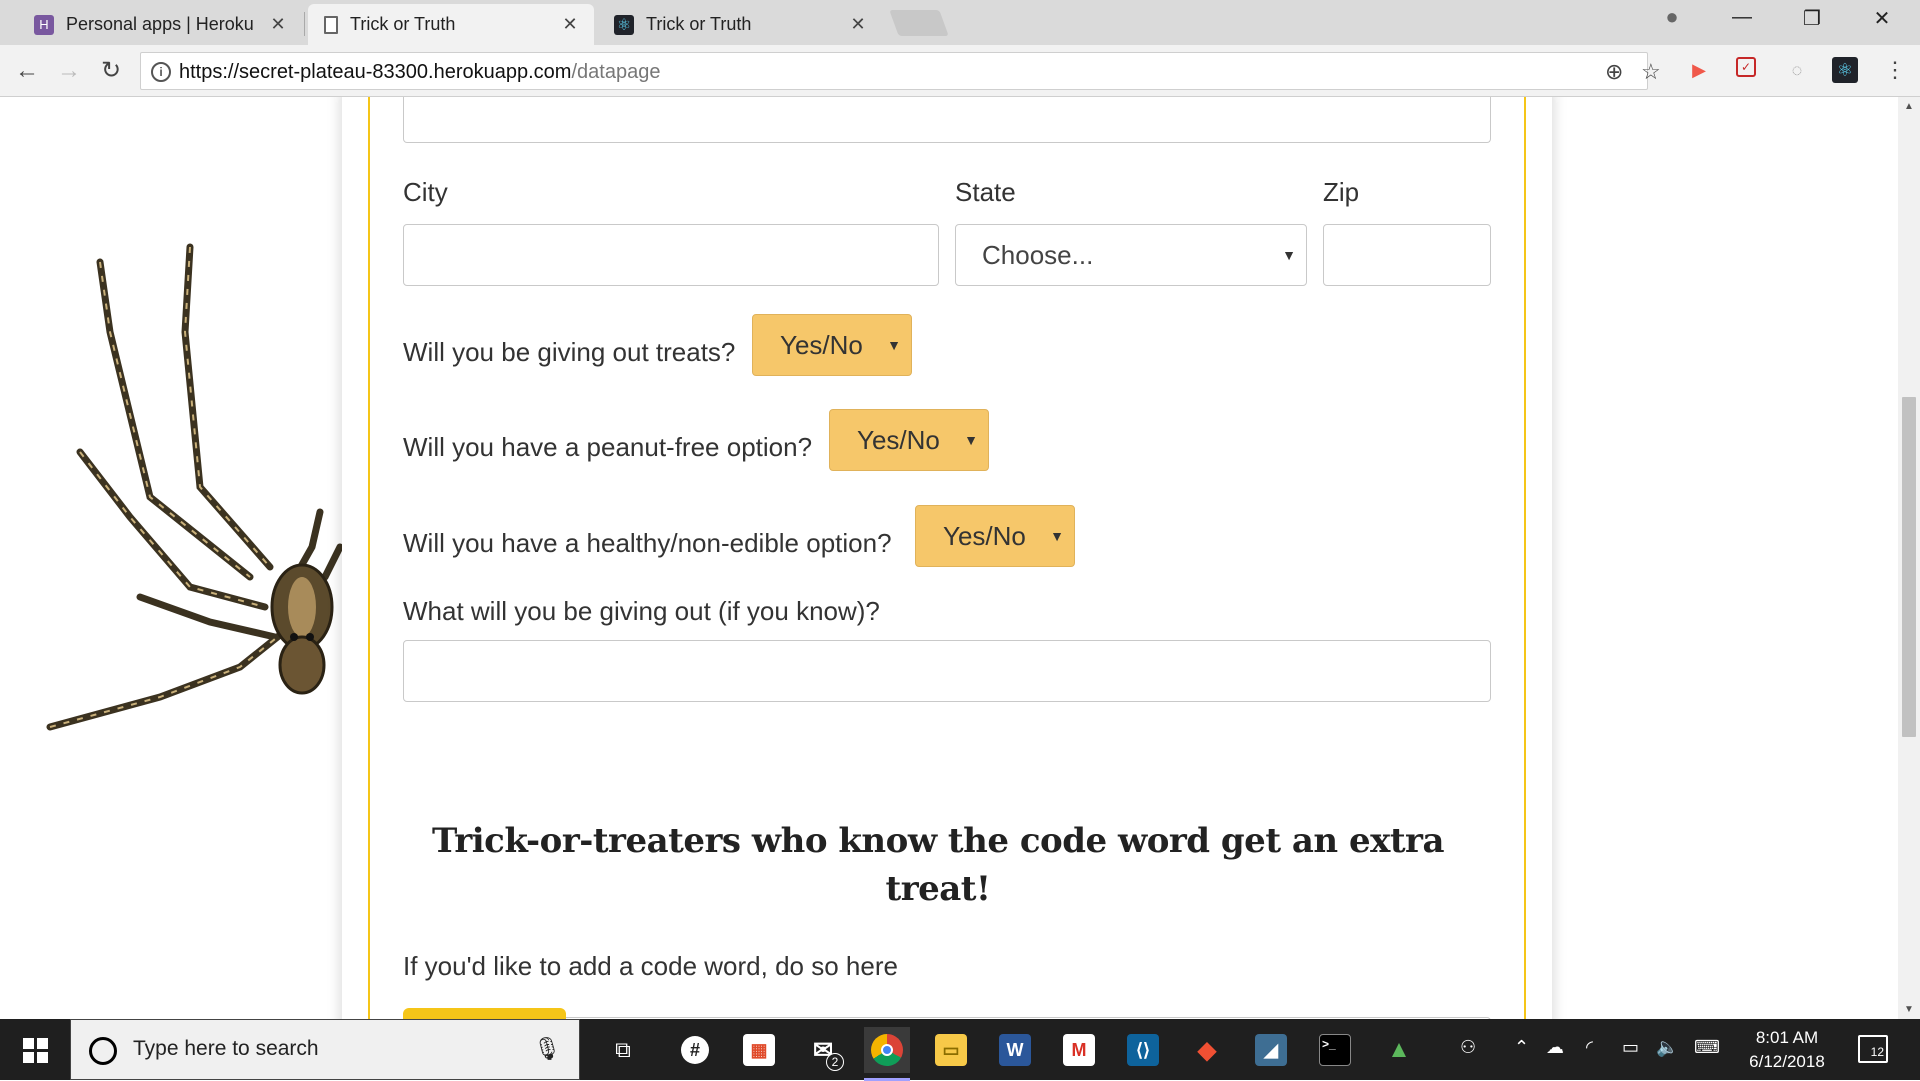  I want to click on restore-icon: ❐, so click(1812, 18).